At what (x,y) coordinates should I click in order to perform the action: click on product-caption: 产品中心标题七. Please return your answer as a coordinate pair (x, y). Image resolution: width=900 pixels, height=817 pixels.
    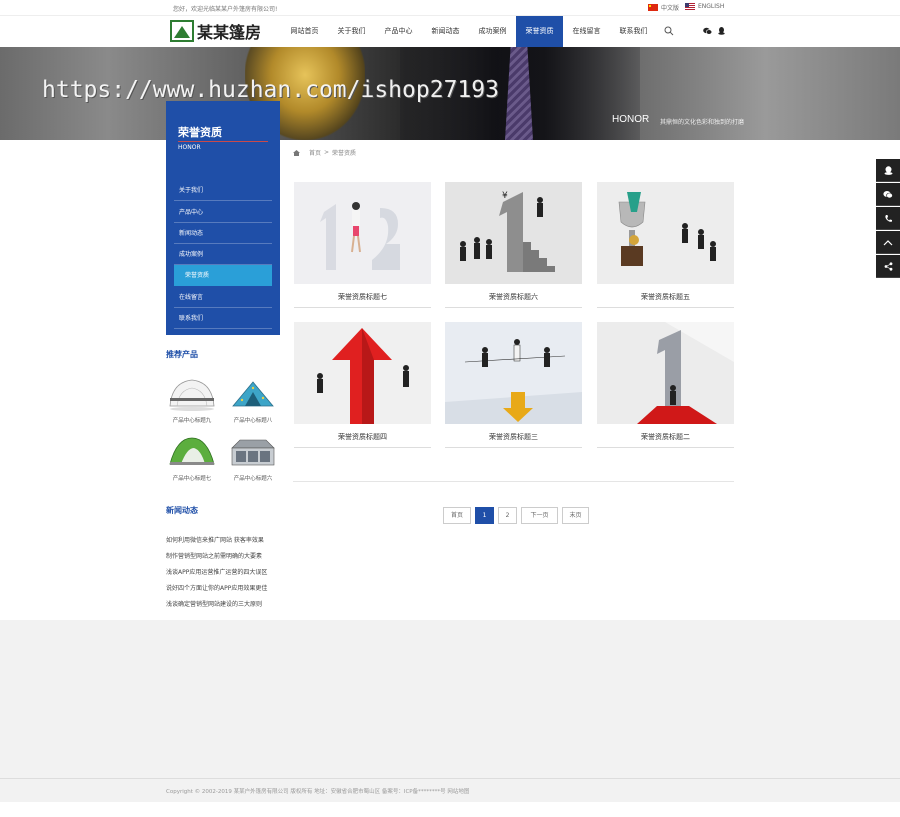
    Looking at the image, I should click on (192, 479).